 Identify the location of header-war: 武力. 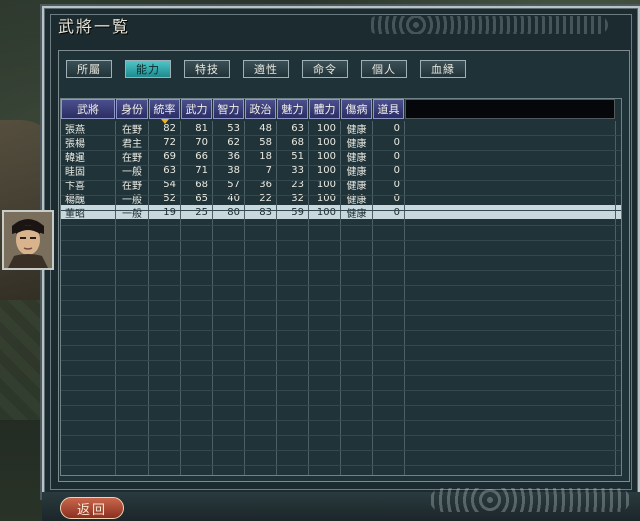
(196, 109).